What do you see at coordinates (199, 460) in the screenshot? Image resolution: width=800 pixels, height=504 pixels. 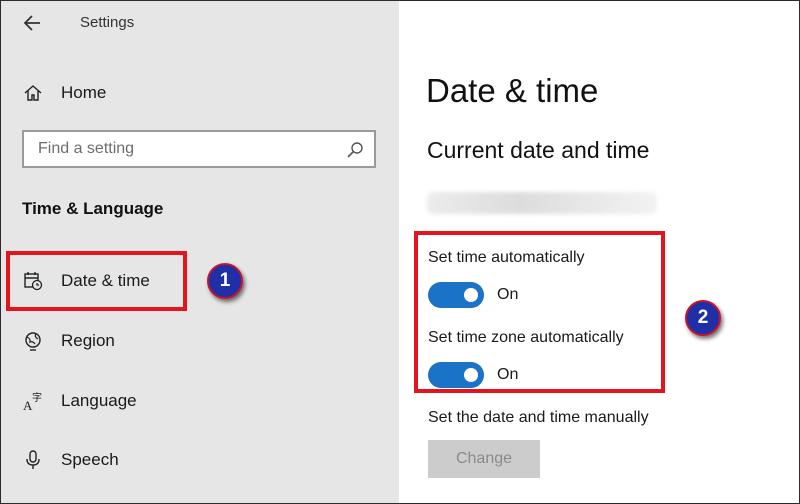 I see `sidebar-item-speech: Speech` at bounding box center [199, 460].